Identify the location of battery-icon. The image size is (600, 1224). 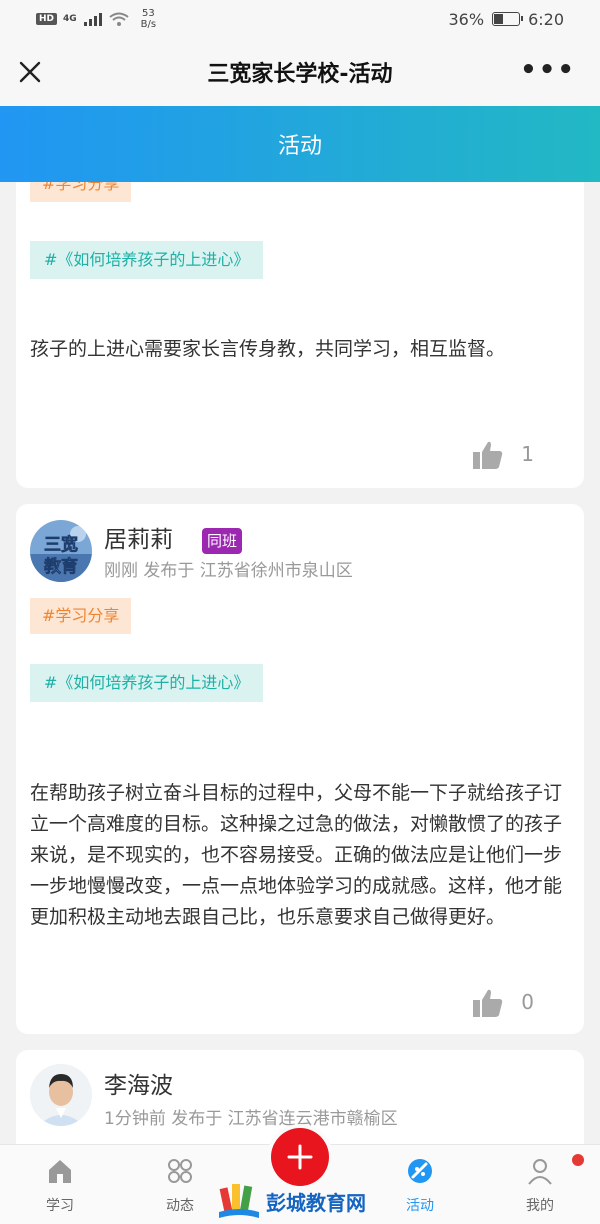
(508, 19).